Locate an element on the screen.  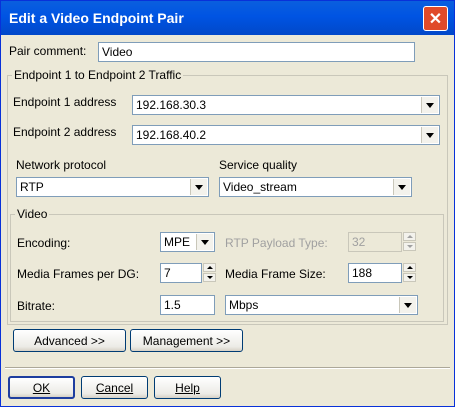
encoding-dropdown-button is located at coordinates (204, 242).